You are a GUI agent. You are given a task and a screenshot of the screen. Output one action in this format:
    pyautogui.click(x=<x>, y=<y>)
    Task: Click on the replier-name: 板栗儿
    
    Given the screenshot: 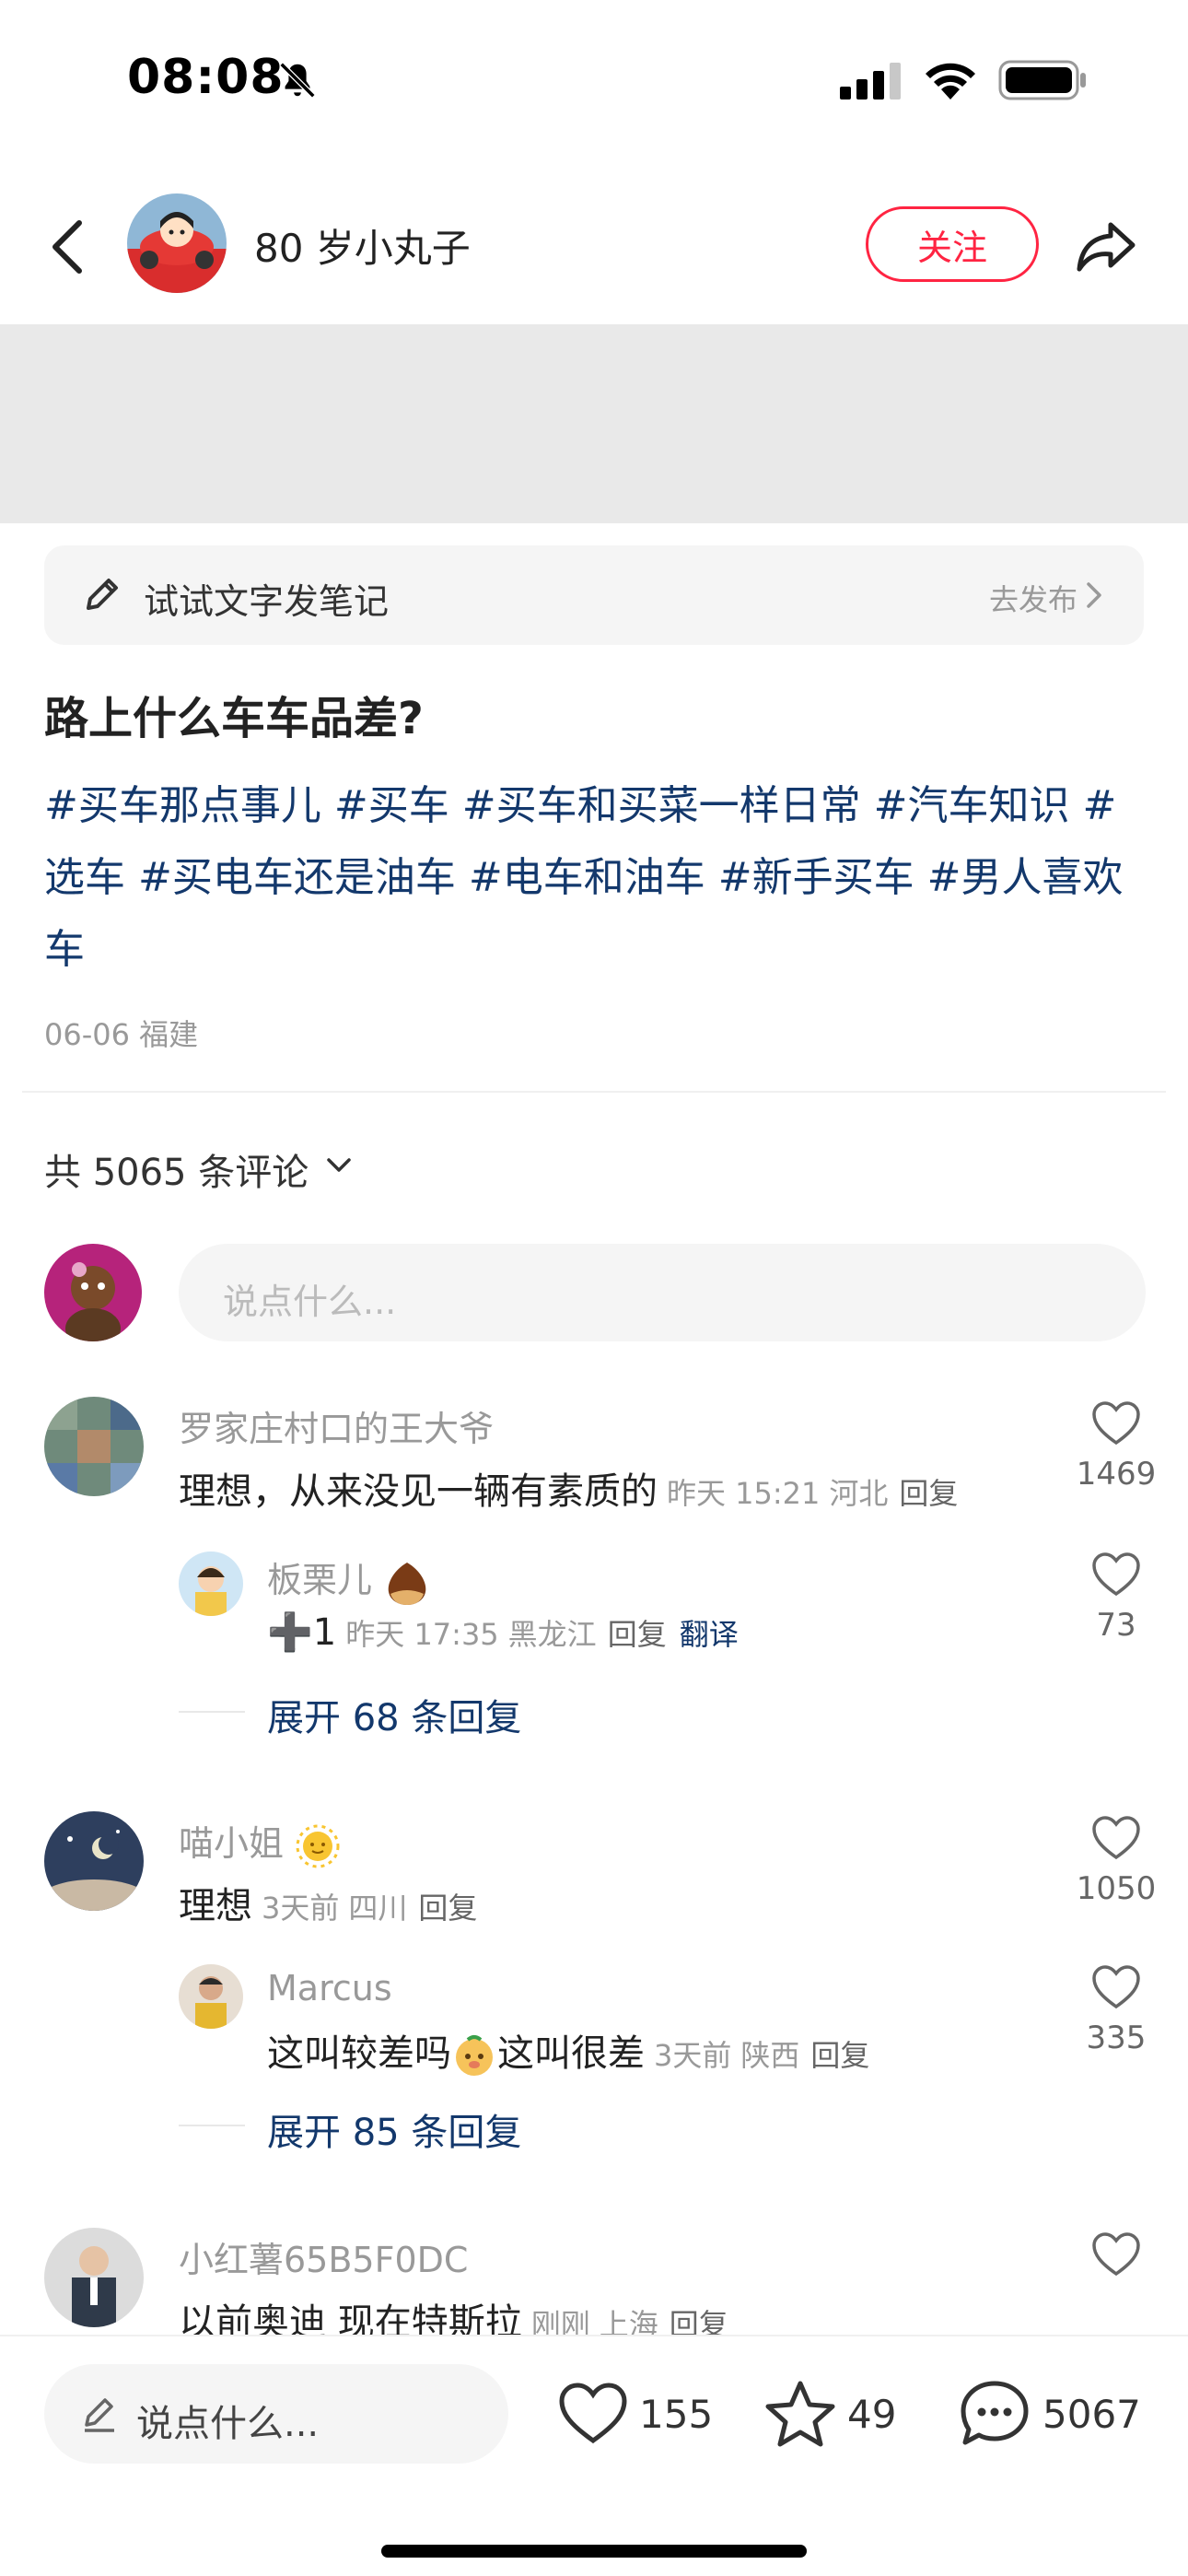 What is the action you would take?
    pyautogui.click(x=349, y=1579)
    